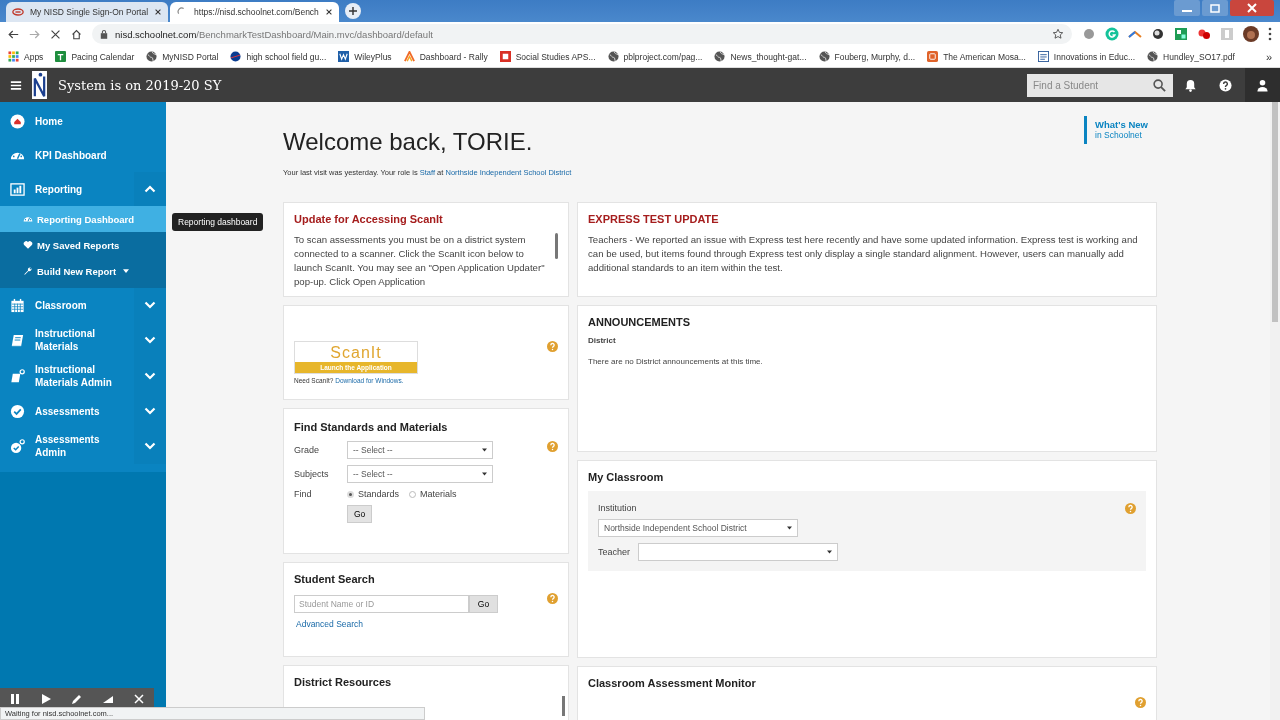  What do you see at coordinates (1215, 8) in the screenshot?
I see `restore-icon` at bounding box center [1215, 8].